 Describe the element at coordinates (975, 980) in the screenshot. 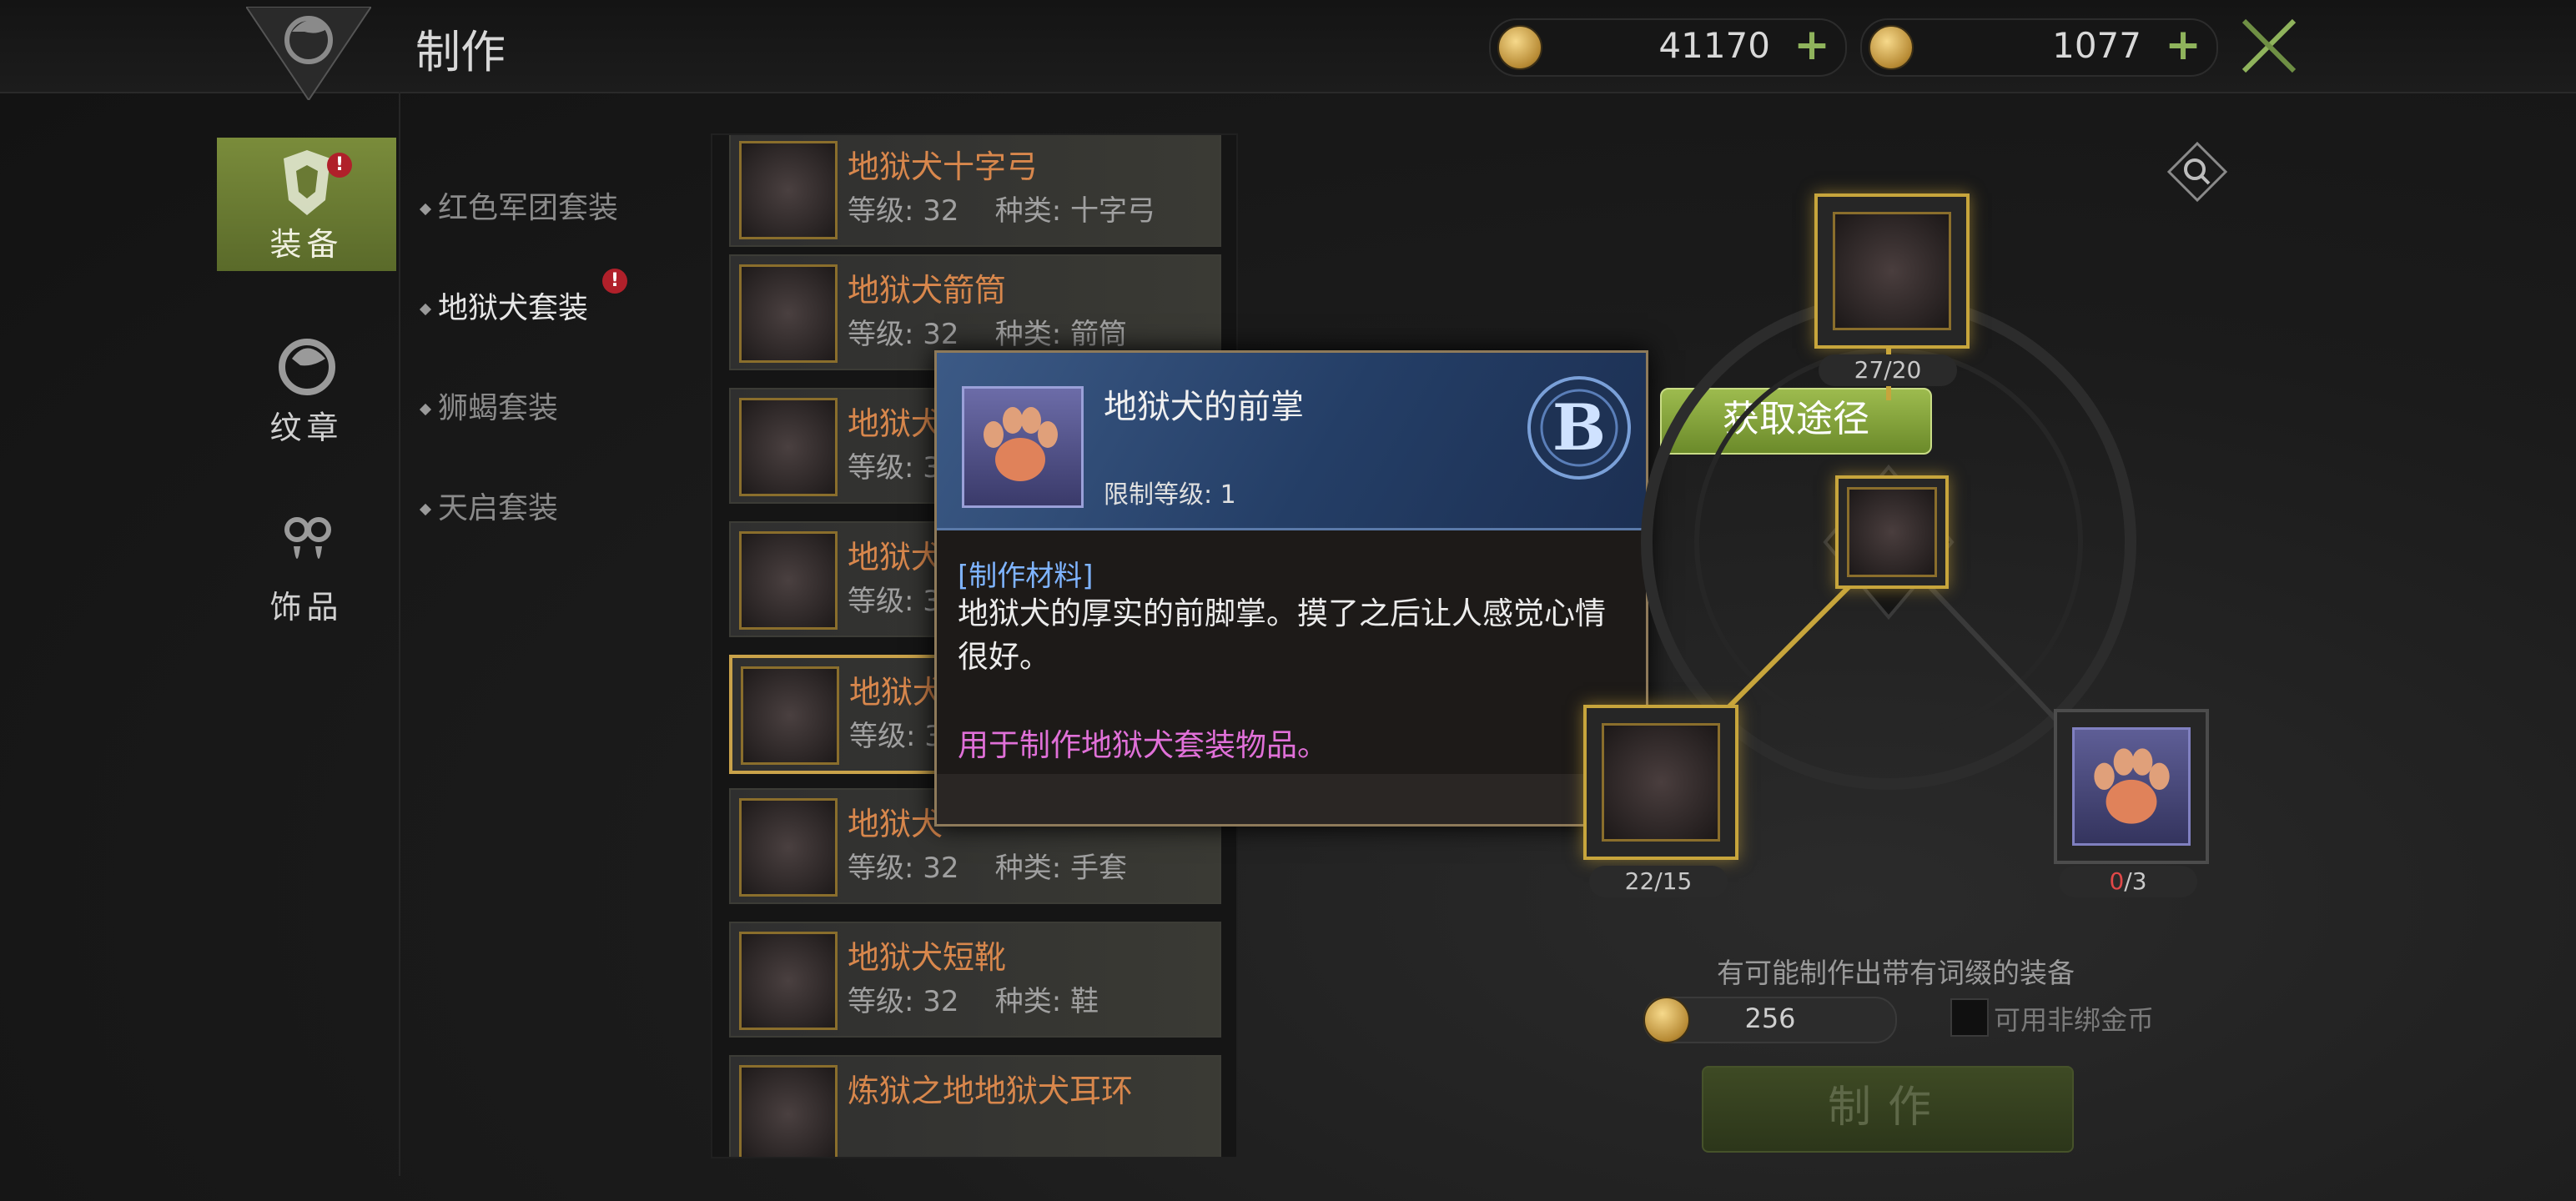

I see `list-item: 地狱犬短靴 等级: 32 种类: 鞋` at that location.